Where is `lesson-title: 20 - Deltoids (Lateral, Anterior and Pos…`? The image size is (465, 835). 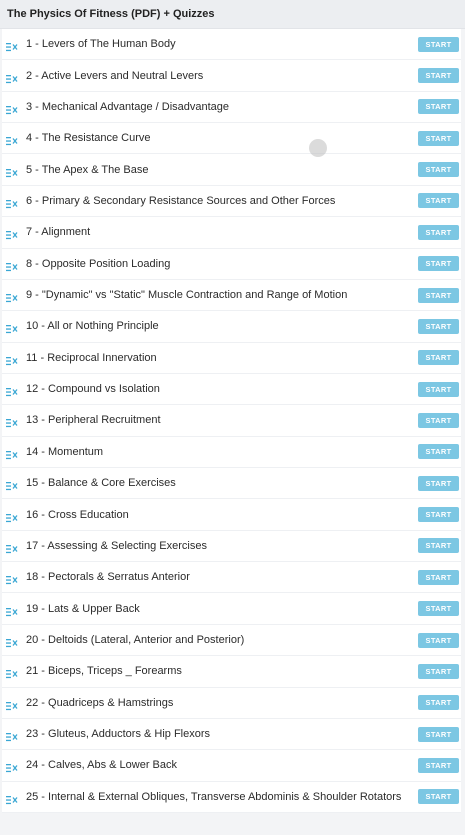
lesson-title: 20 - Deltoids (Lateral, Anterior and Pos… is located at coordinates (135, 640).